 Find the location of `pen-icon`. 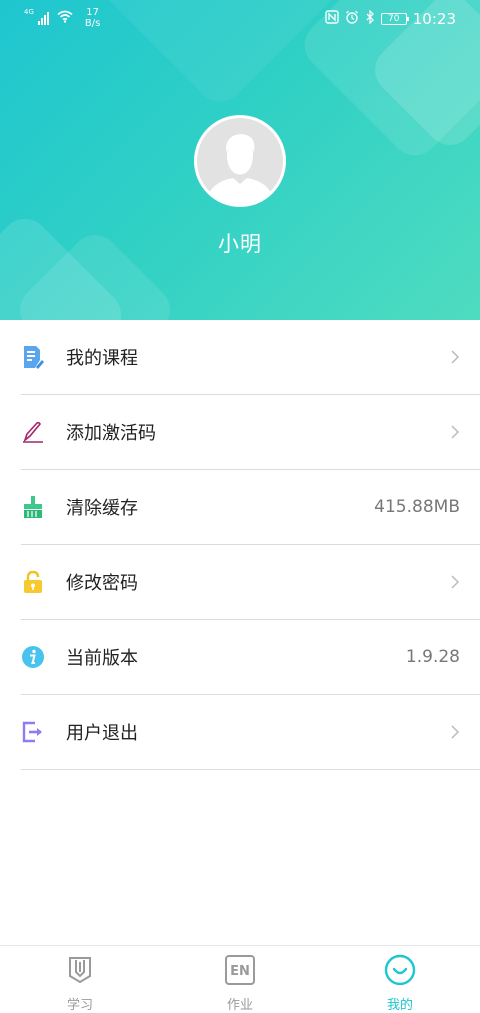

pen-icon is located at coordinates (33, 432).